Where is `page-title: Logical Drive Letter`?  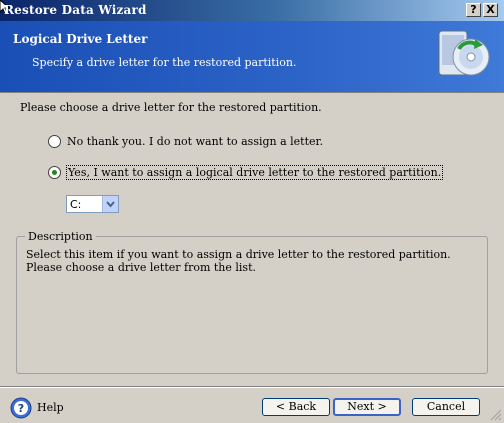
page-title: Logical Drive Letter is located at coordinates (80, 39).